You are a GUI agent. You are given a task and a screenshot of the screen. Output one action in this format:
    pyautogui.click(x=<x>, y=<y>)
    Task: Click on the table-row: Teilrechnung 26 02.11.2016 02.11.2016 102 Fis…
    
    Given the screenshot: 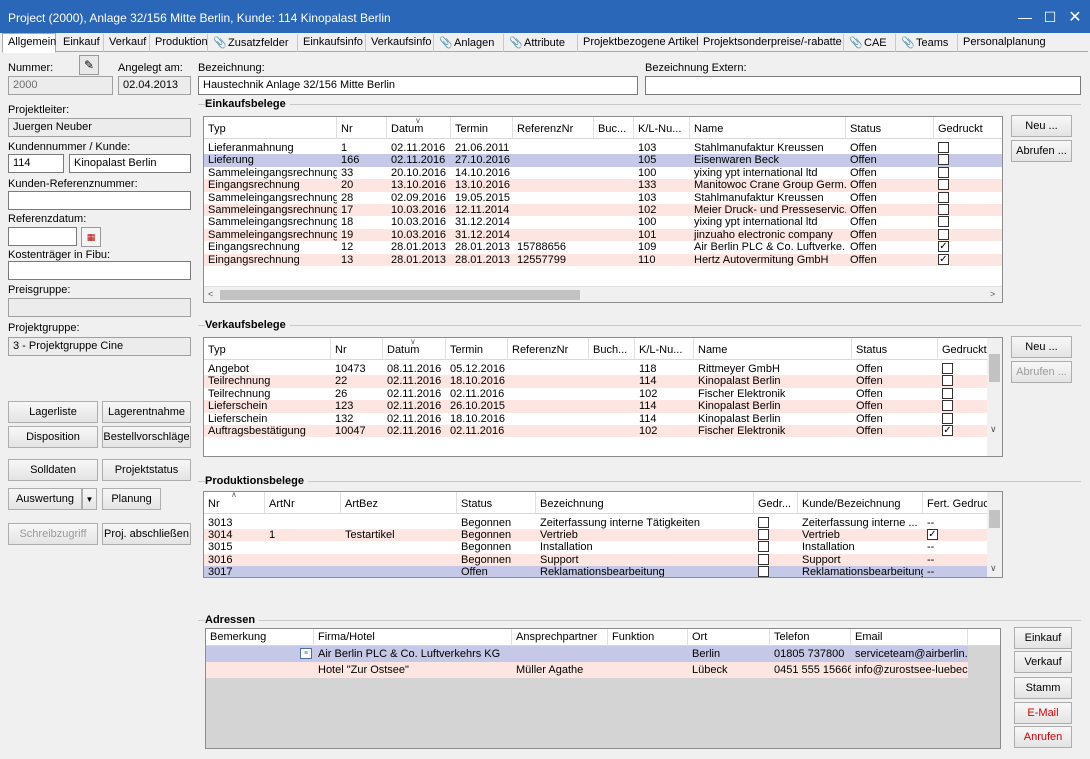 What is the action you would take?
    pyautogui.click(x=595, y=393)
    